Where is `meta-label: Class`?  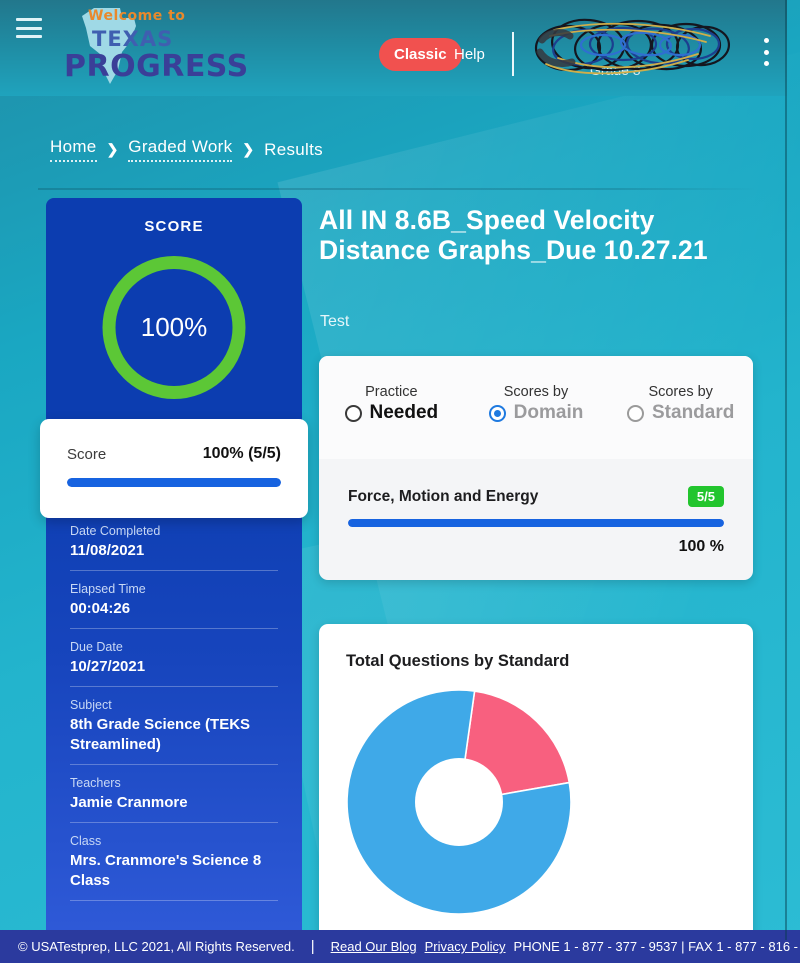
meta-label: Class is located at coordinates (86, 841).